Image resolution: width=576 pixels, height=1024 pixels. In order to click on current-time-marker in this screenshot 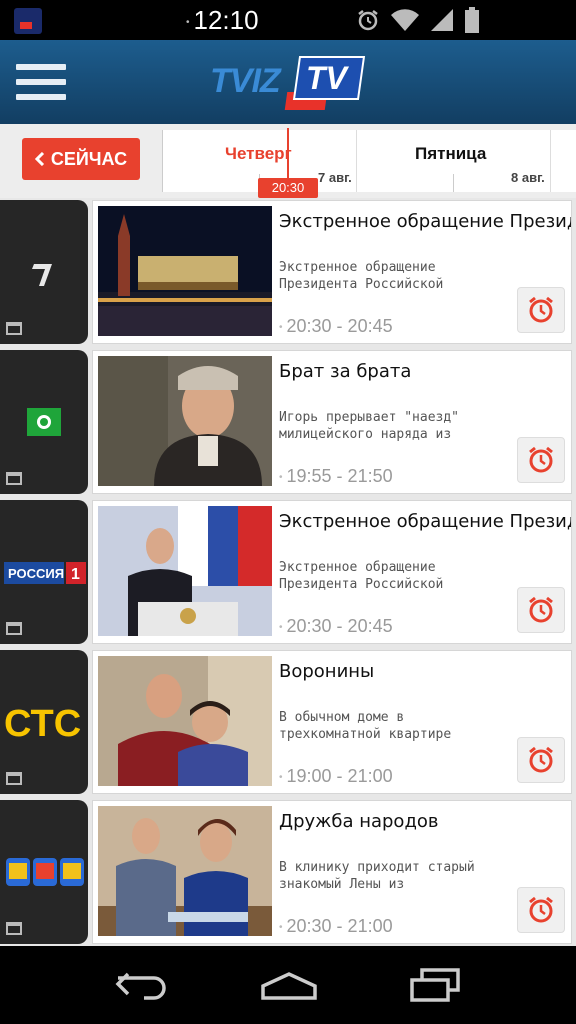, I will do `click(288, 154)`.